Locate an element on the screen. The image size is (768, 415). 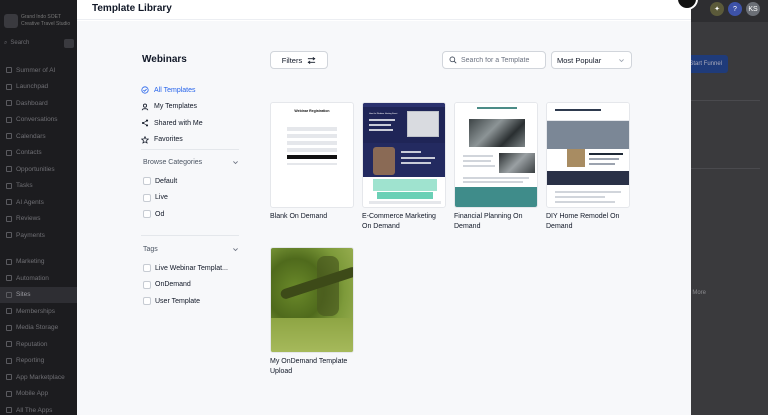
sliders-icon is located at coordinates (311, 60).